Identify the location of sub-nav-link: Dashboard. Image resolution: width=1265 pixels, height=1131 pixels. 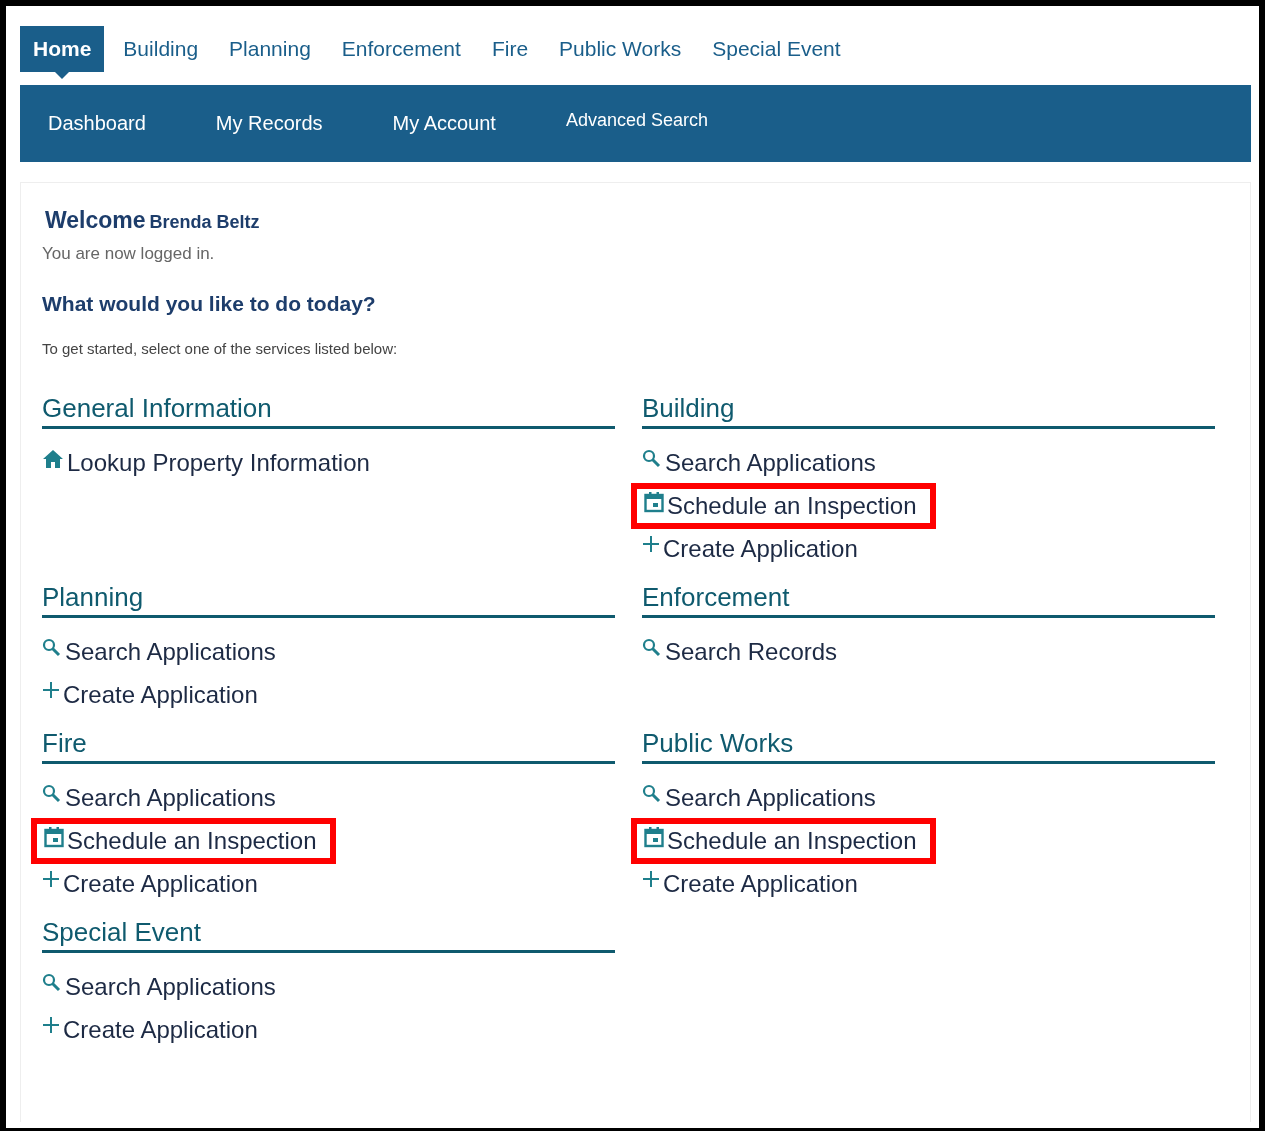
(97, 123).